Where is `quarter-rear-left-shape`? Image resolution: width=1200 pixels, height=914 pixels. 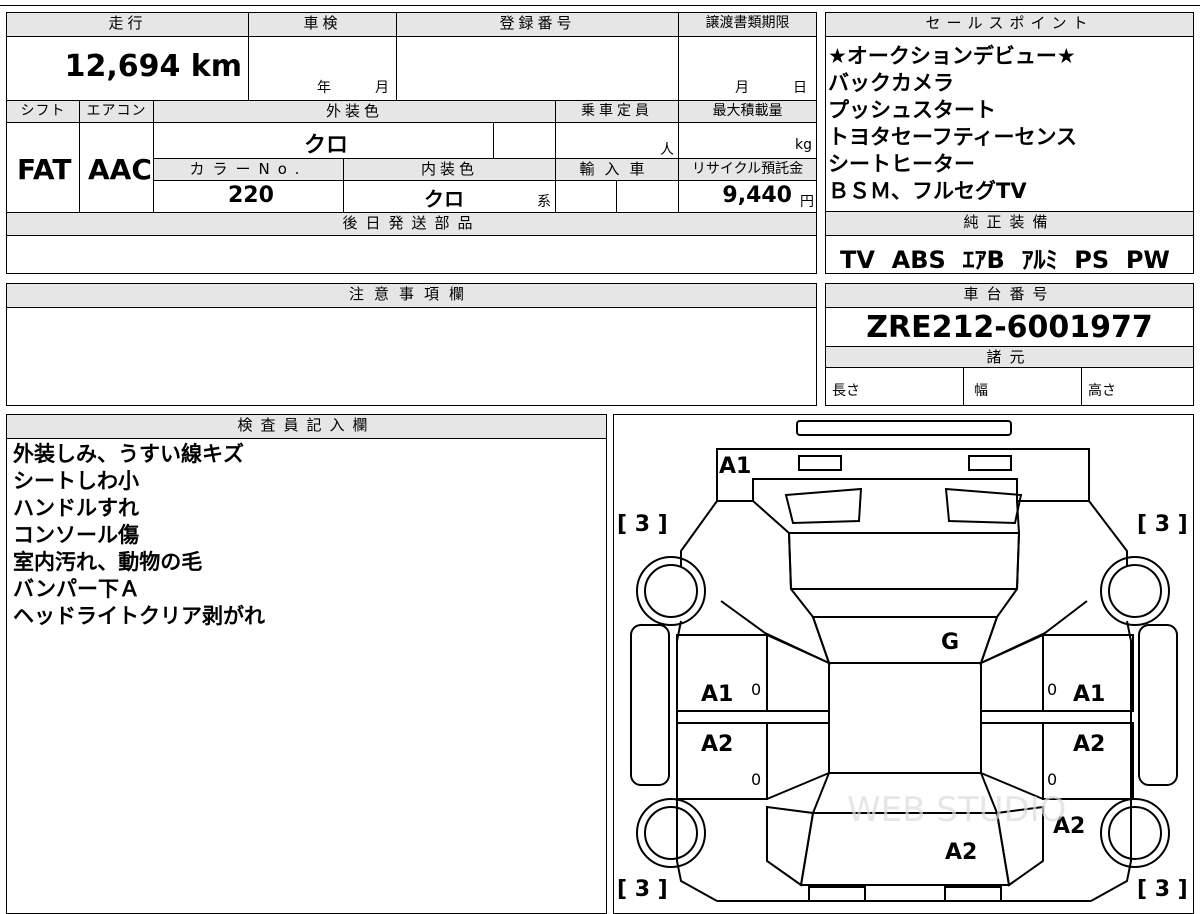 quarter-rear-left-shape is located at coordinates (790, 846).